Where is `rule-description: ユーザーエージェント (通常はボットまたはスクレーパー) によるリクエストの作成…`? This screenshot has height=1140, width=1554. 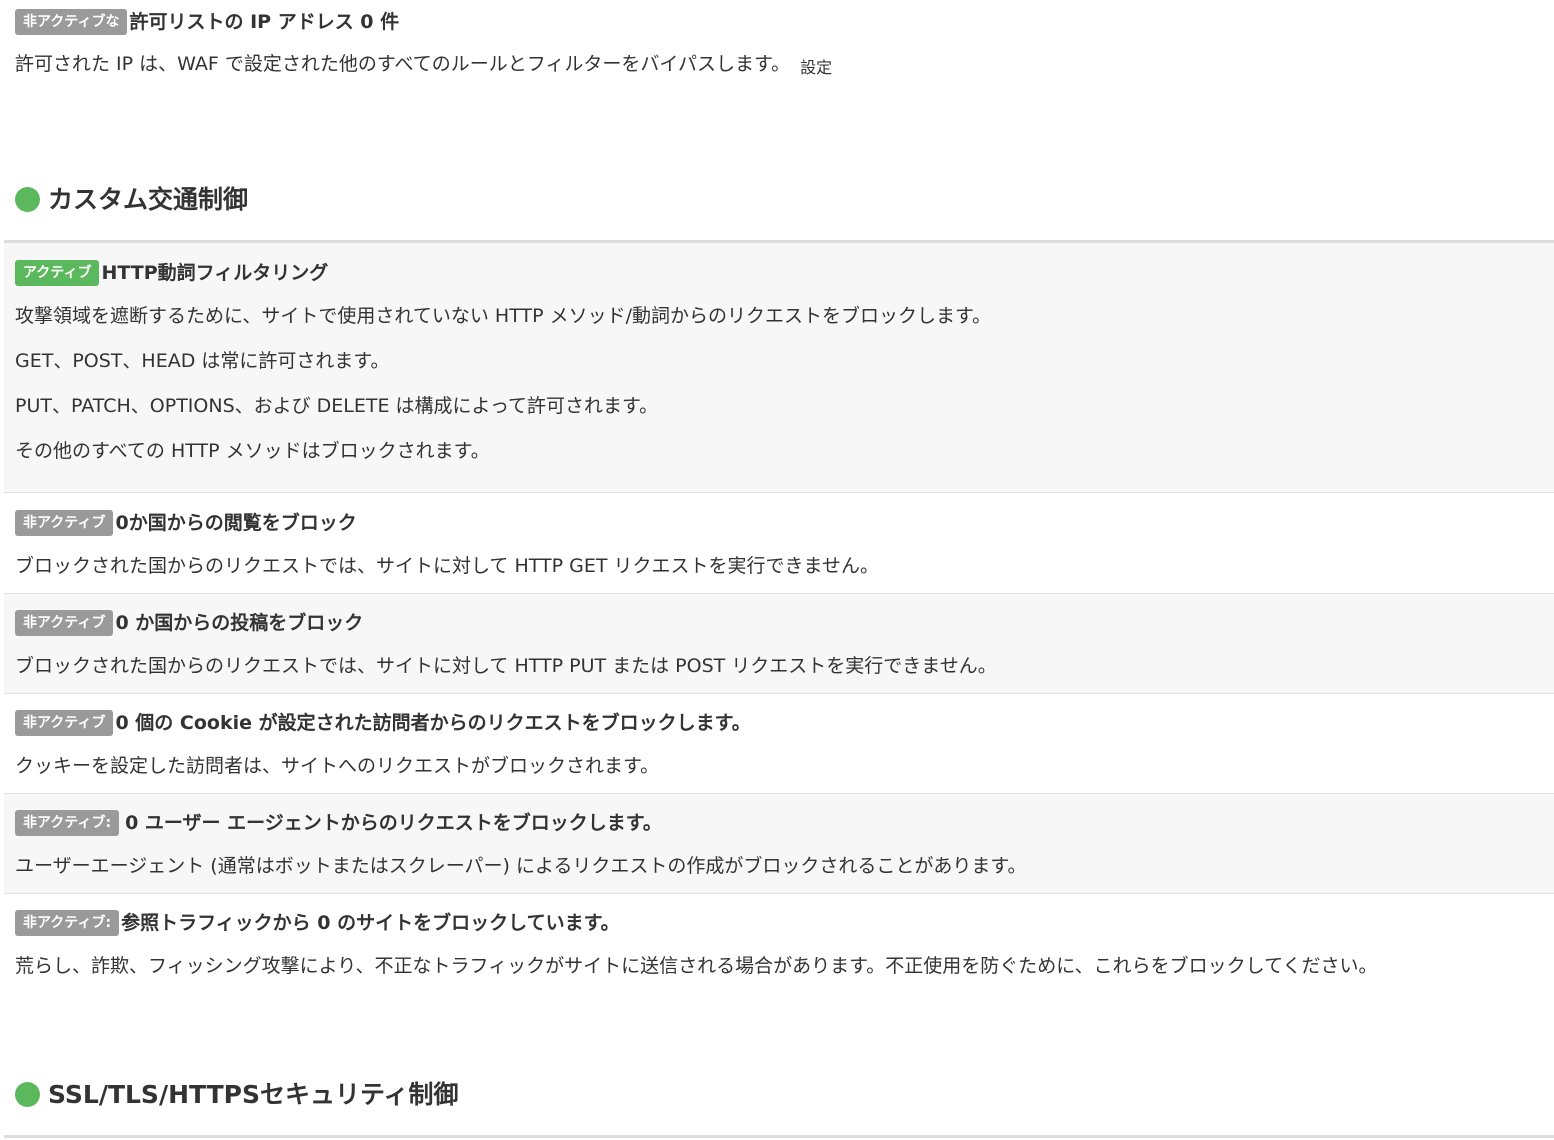
rule-description: ユーザーエージェント (通常はボットまたはスクレーパー) によるリクエストの作成… is located at coordinates (521, 866).